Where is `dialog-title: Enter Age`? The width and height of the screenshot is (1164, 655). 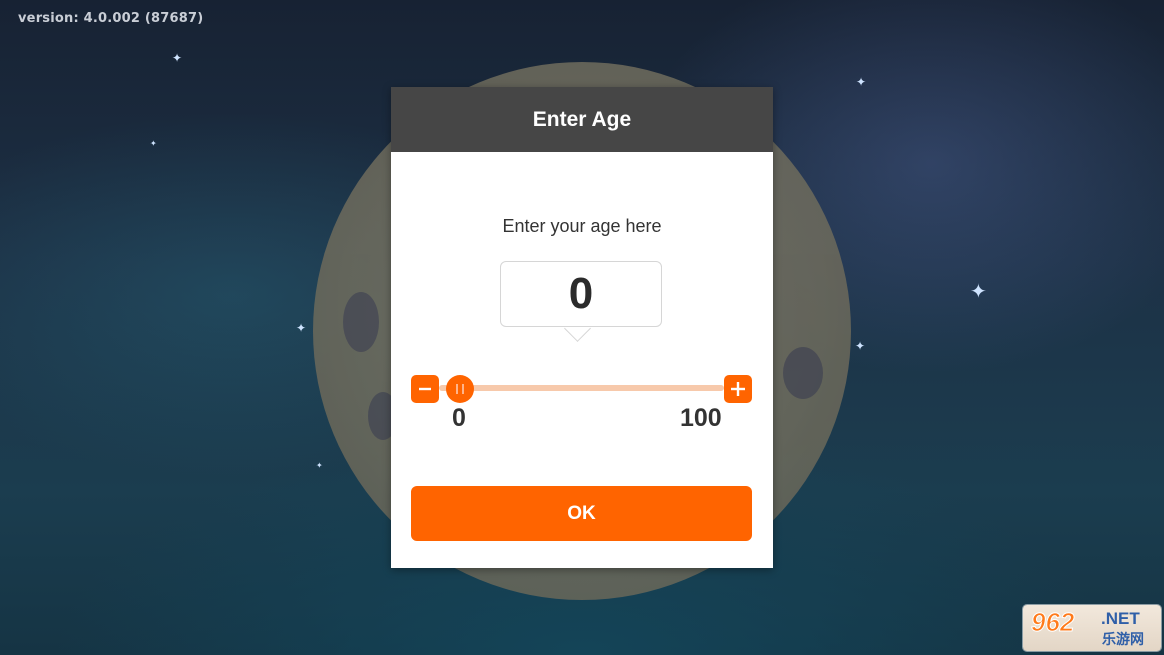 dialog-title: Enter Age is located at coordinates (582, 119).